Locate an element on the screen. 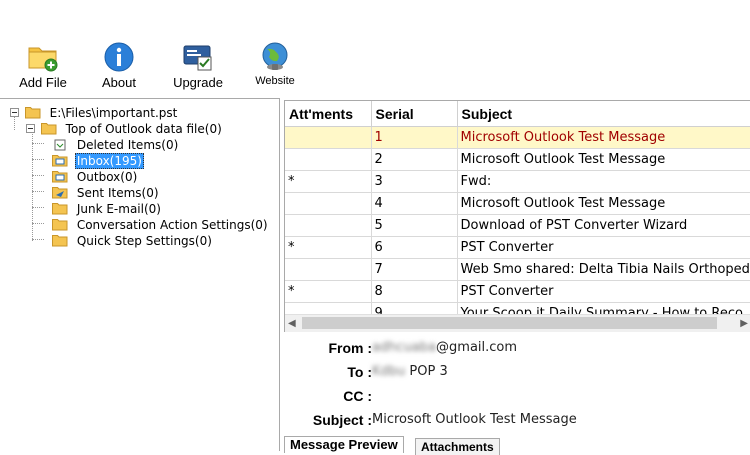 The width and height of the screenshot is (750, 455). subject-value: Microsoft Outlook Test Message is located at coordinates (474, 419).